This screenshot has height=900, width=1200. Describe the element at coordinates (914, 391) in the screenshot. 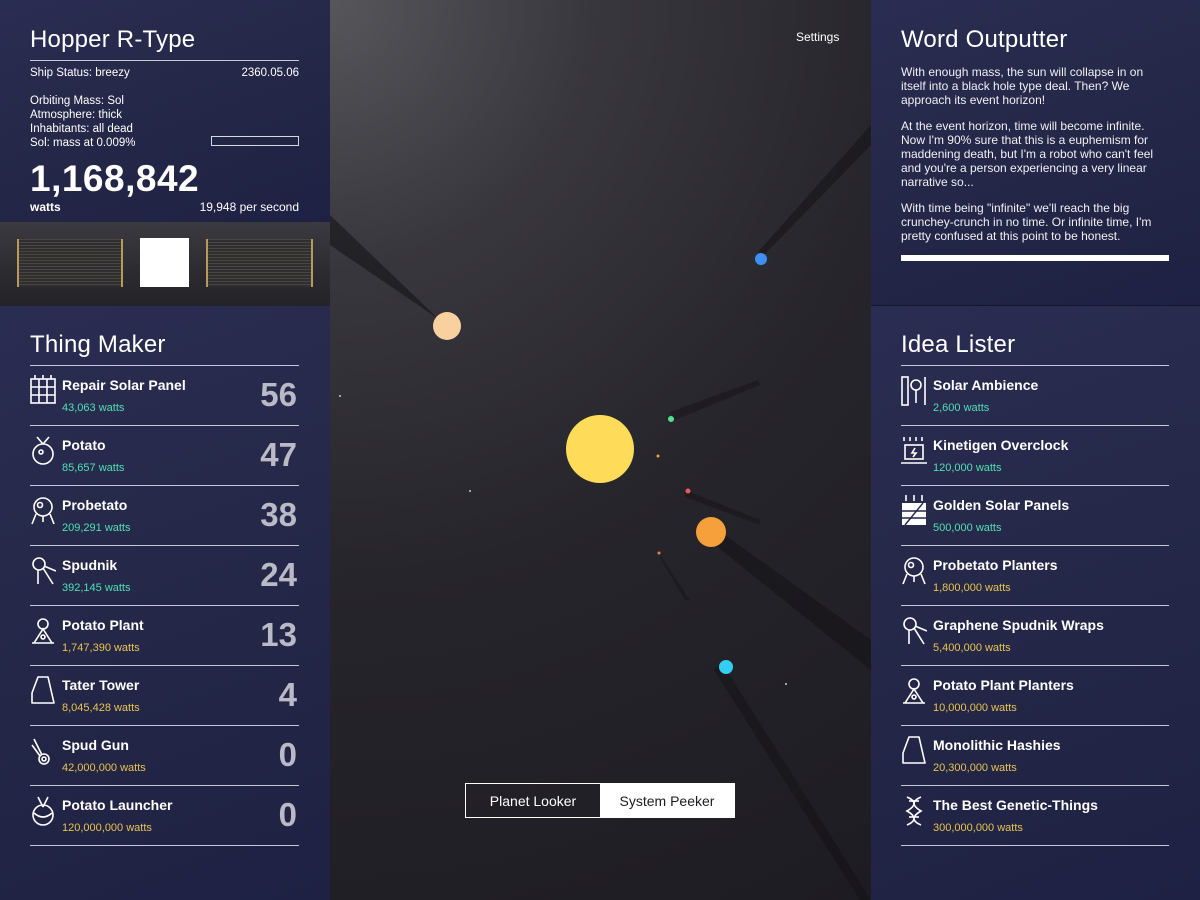

I see `solar-ambience-icon` at that location.